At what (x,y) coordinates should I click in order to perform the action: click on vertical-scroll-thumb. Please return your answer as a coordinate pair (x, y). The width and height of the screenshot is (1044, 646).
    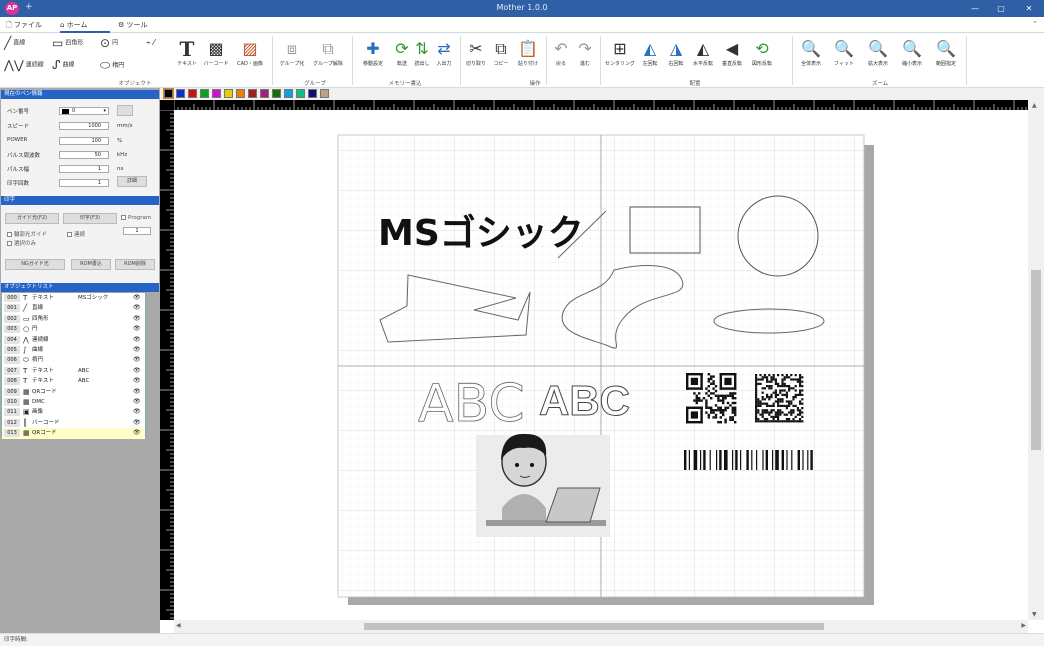
    Looking at the image, I should click on (1036, 360).